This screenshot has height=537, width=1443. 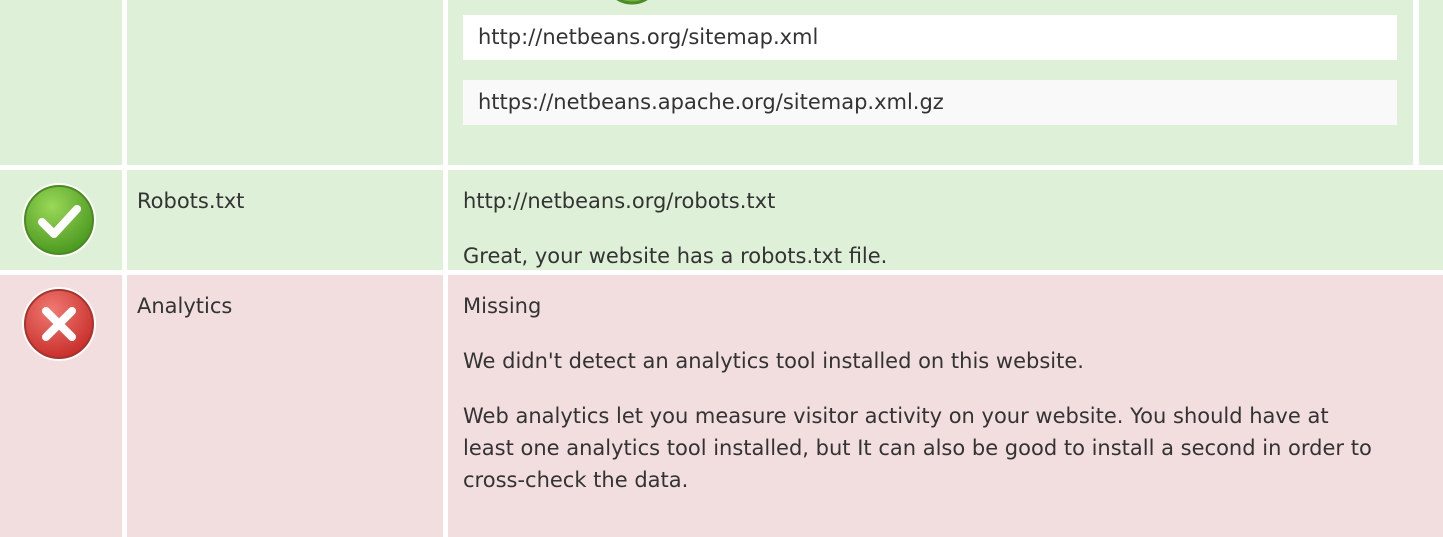 What do you see at coordinates (930, 37) in the screenshot?
I see `sitemap-url-item: http://netbeans.org/sitemap.xml` at bounding box center [930, 37].